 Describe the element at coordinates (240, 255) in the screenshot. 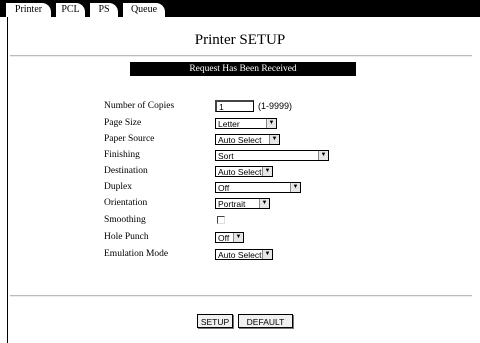

I see `emulation-mode-value: Auto Select` at that location.